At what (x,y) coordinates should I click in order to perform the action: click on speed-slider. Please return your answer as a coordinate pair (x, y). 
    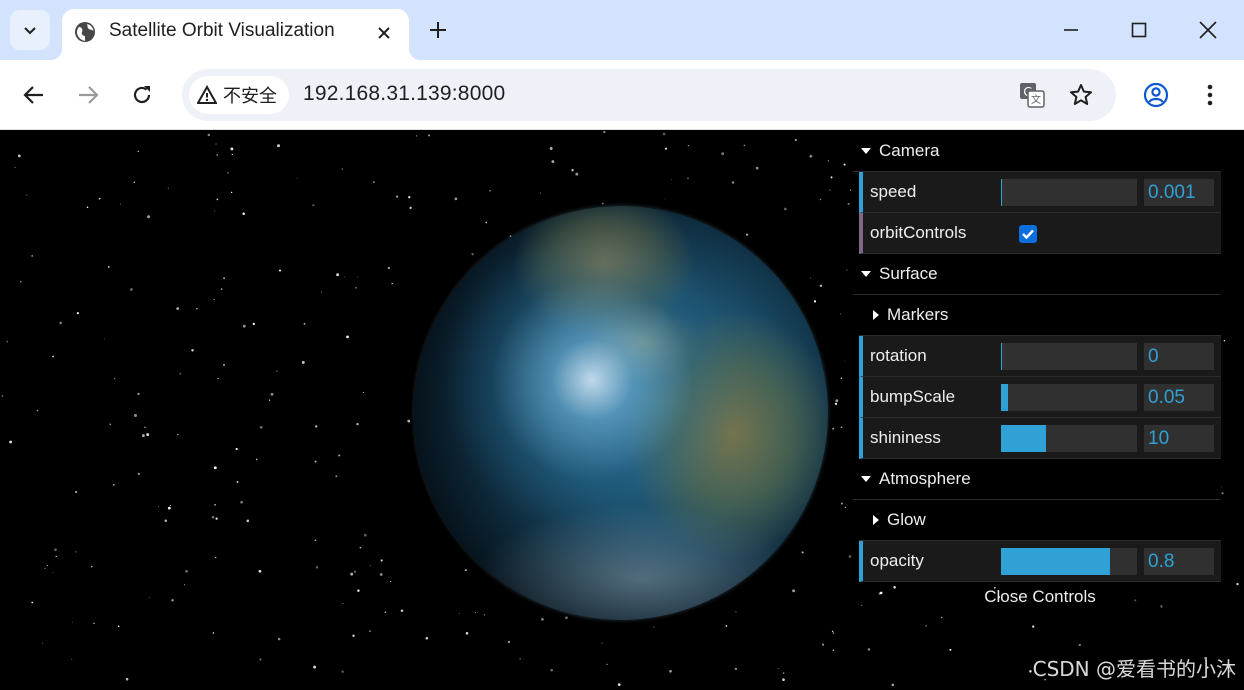
    Looking at the image, I should click on (1069, 192).